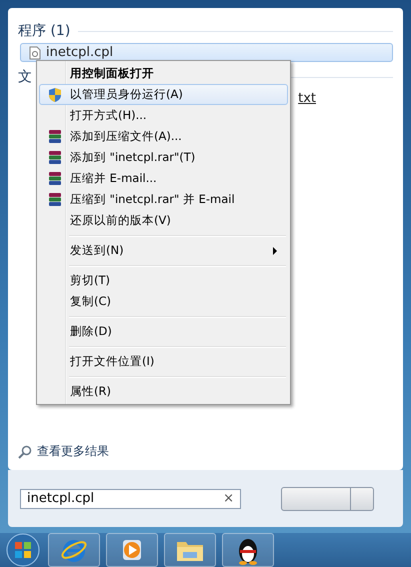 The image size is (411, 567). I want to click on shutdown-button, so click(316, 498).